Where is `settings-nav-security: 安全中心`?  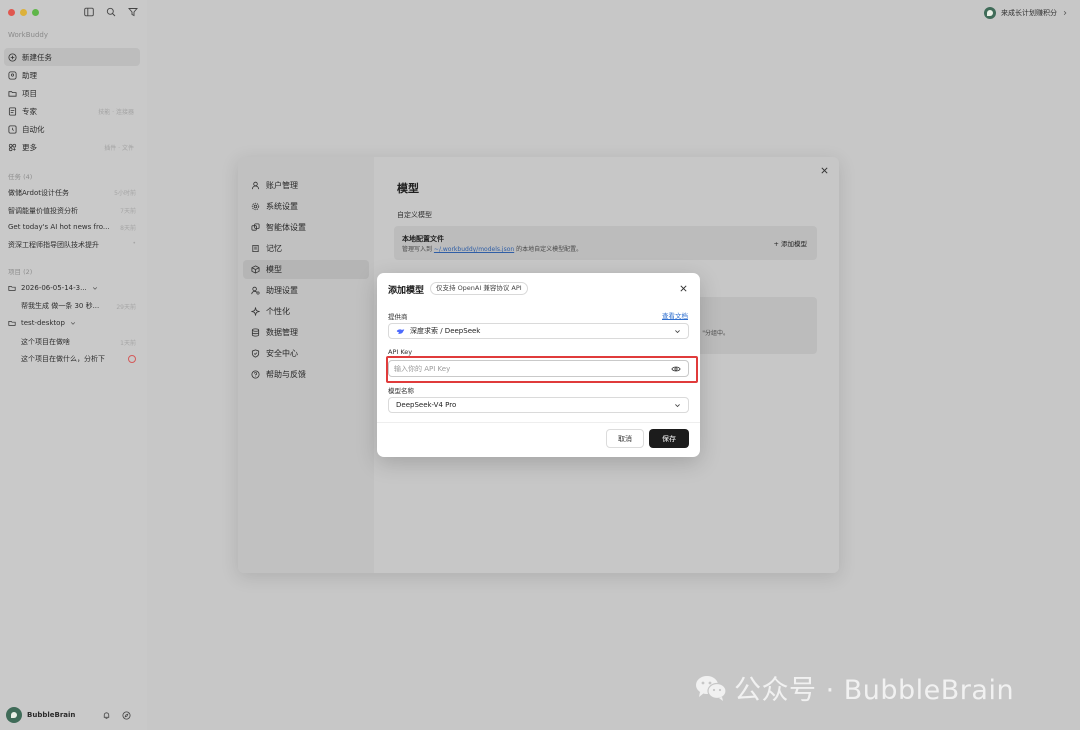
settings-nav-security: 安全中心 is located at coordinates (306, 353).